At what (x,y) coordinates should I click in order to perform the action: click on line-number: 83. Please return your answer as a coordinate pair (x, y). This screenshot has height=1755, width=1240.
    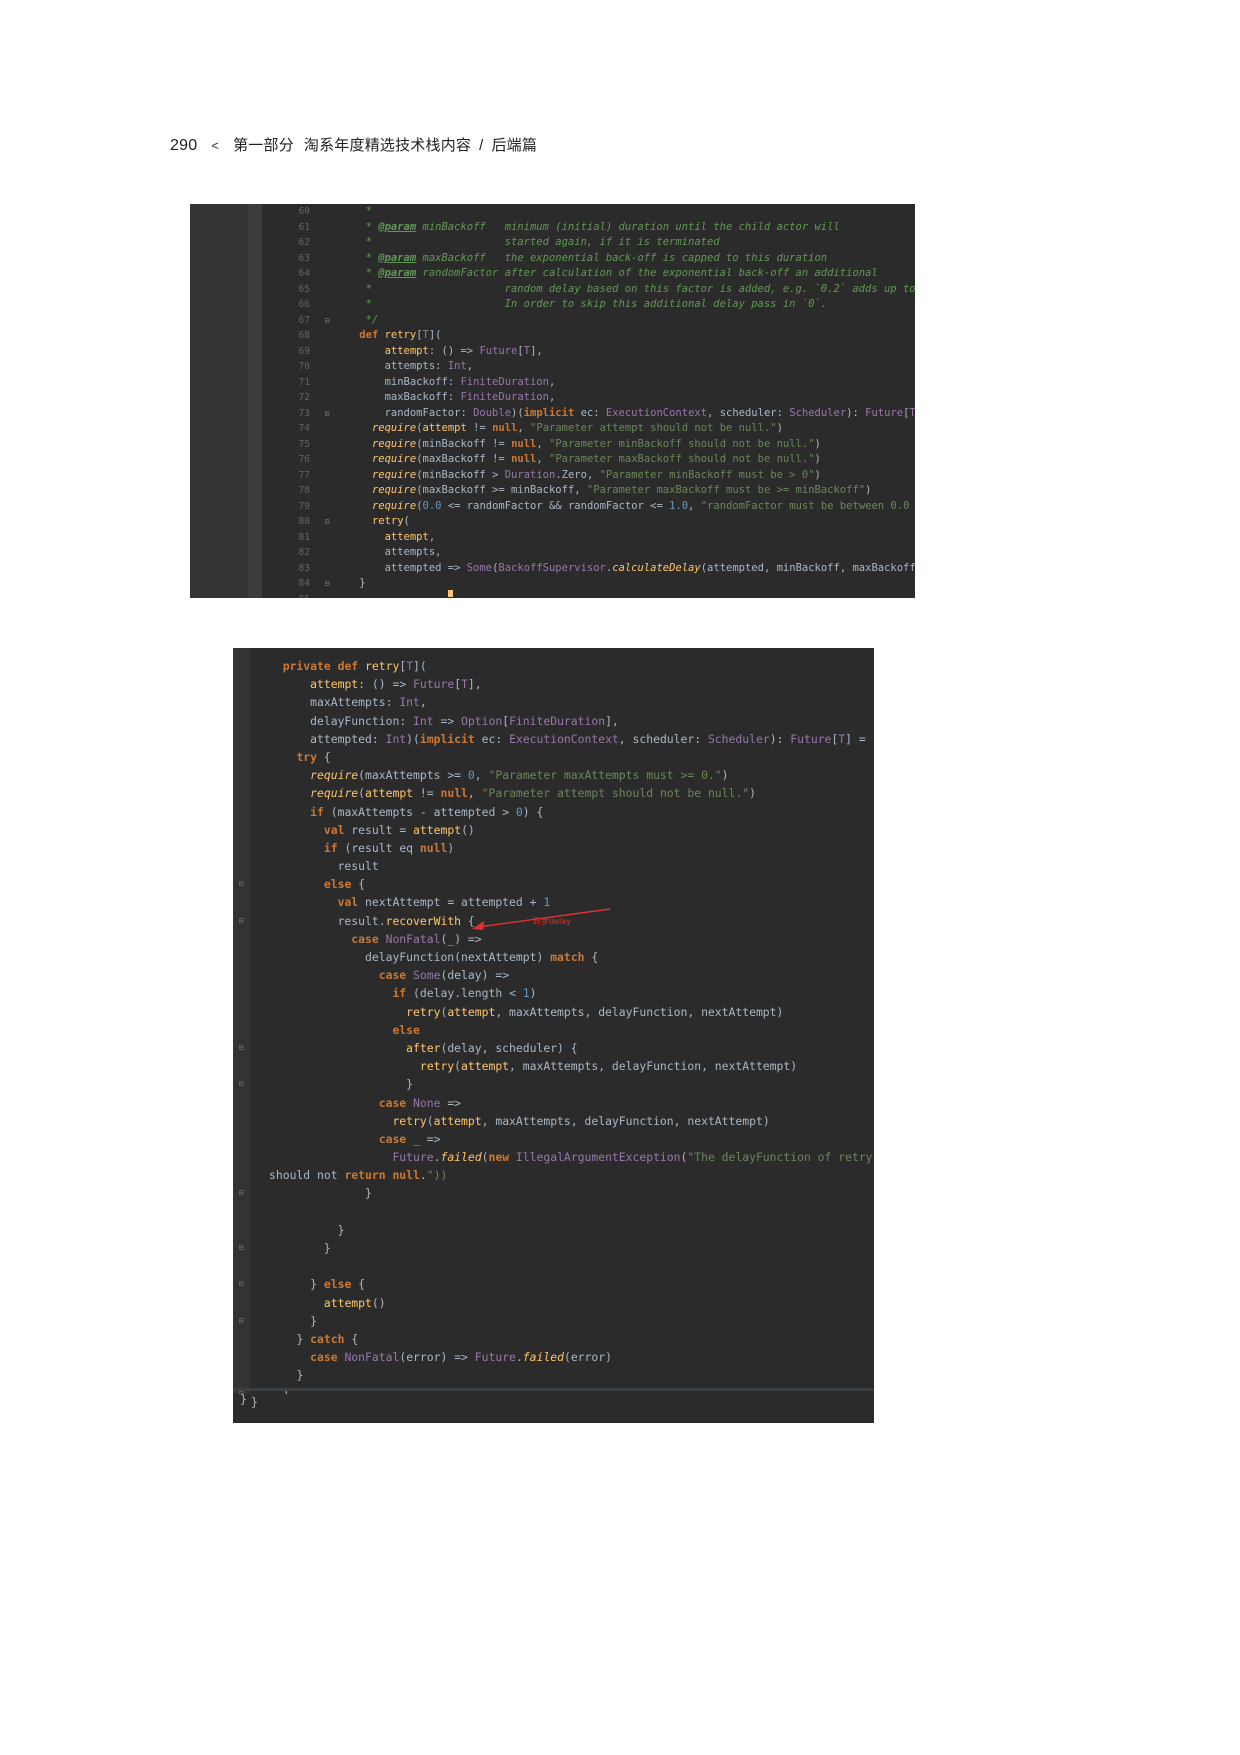
    Looking at the image, I should click on (304, 568).